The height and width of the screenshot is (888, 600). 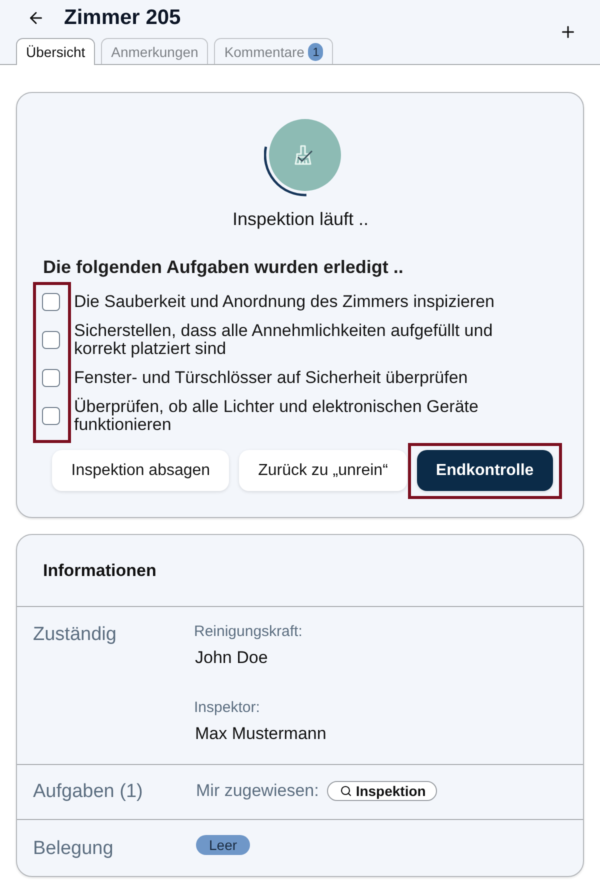 I want to click on broom-check-icon, so click(x=303, y=157).